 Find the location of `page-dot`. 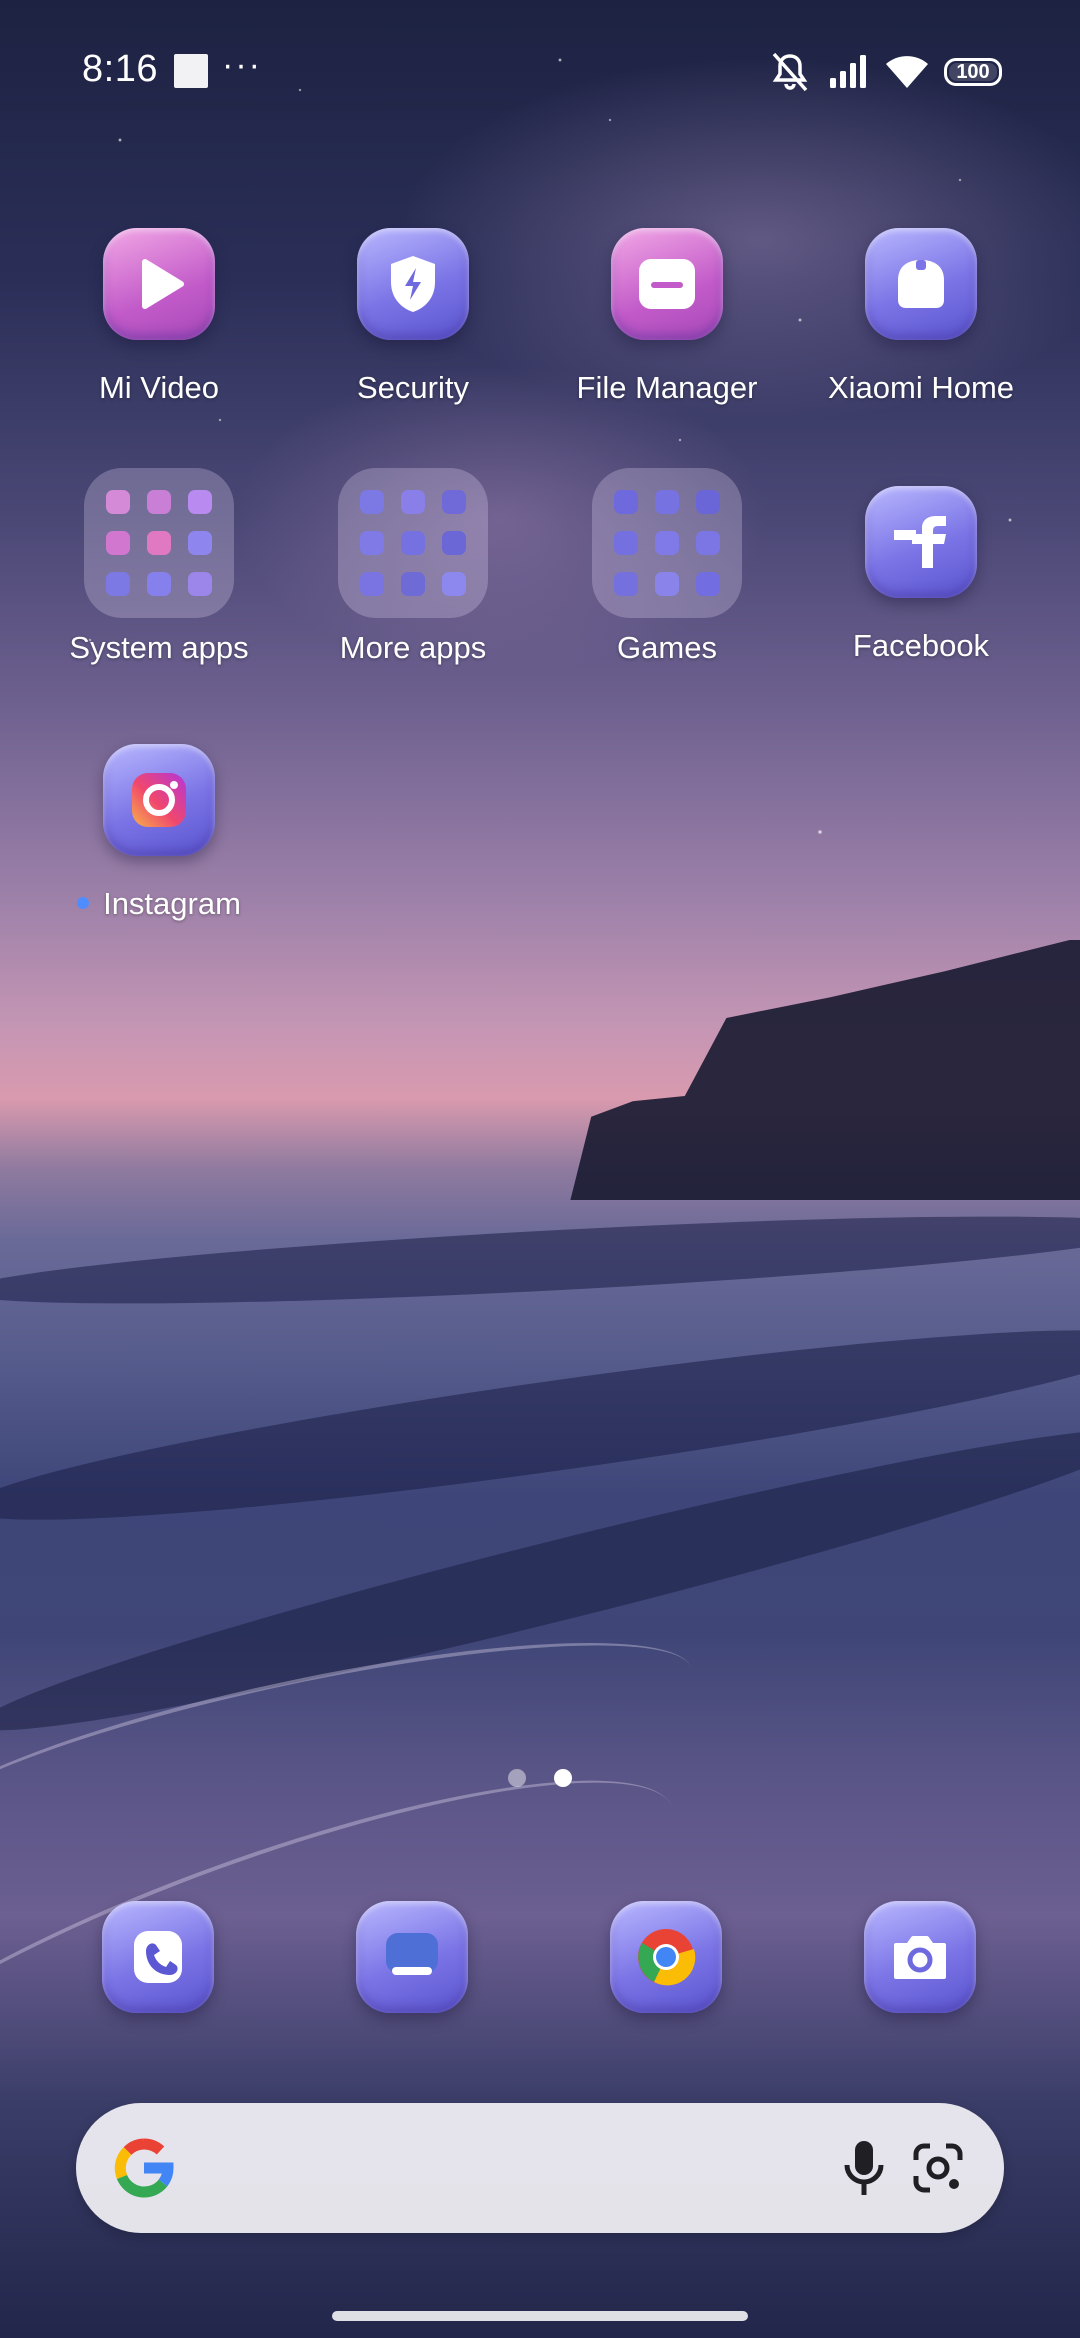

page-dot is located at coordinates (517, 1778).